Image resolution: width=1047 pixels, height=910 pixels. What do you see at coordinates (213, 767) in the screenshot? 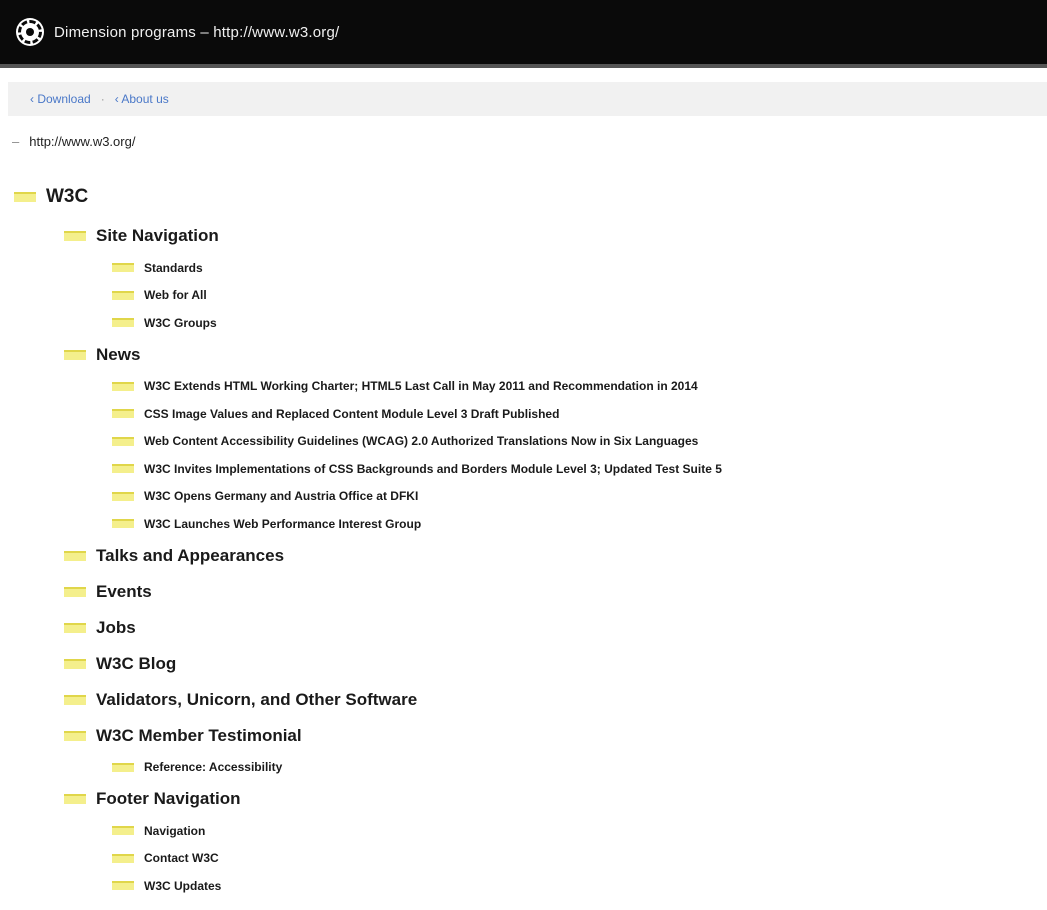
I see `tree-node-label: Reference: Accessibility` at bounding box center [213, 767].